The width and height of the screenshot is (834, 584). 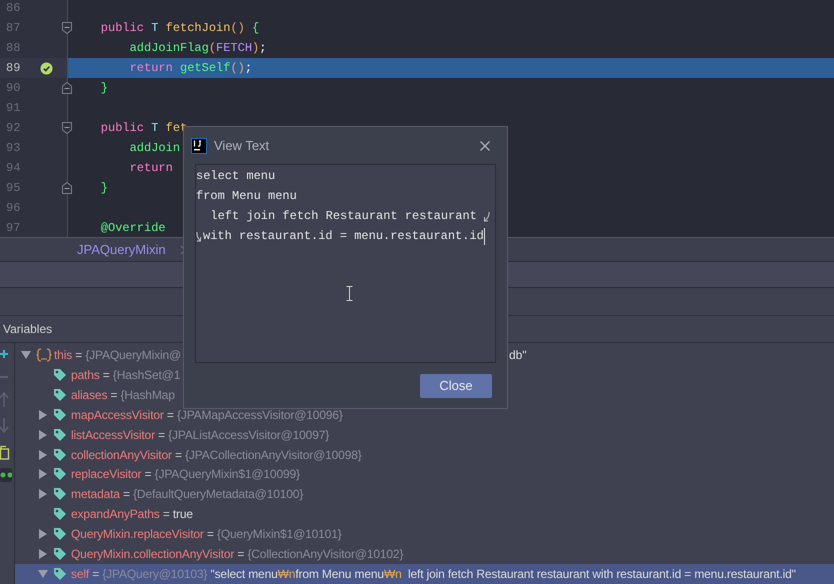 What do you see at coordinates (118, 355) in the screenshot?
I see `variable-entry: this = {JPAQueryMixin@` at bounding box center [118, 355].